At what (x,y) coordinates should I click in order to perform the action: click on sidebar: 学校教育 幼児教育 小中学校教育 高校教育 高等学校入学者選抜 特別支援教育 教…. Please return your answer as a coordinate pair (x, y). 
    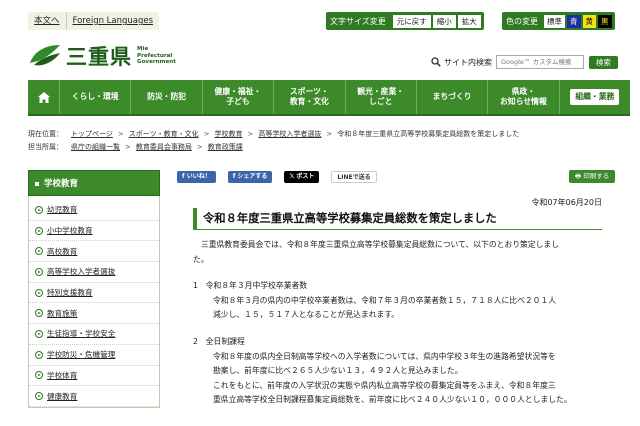
    Looking at the image, I should click on (94, 289).